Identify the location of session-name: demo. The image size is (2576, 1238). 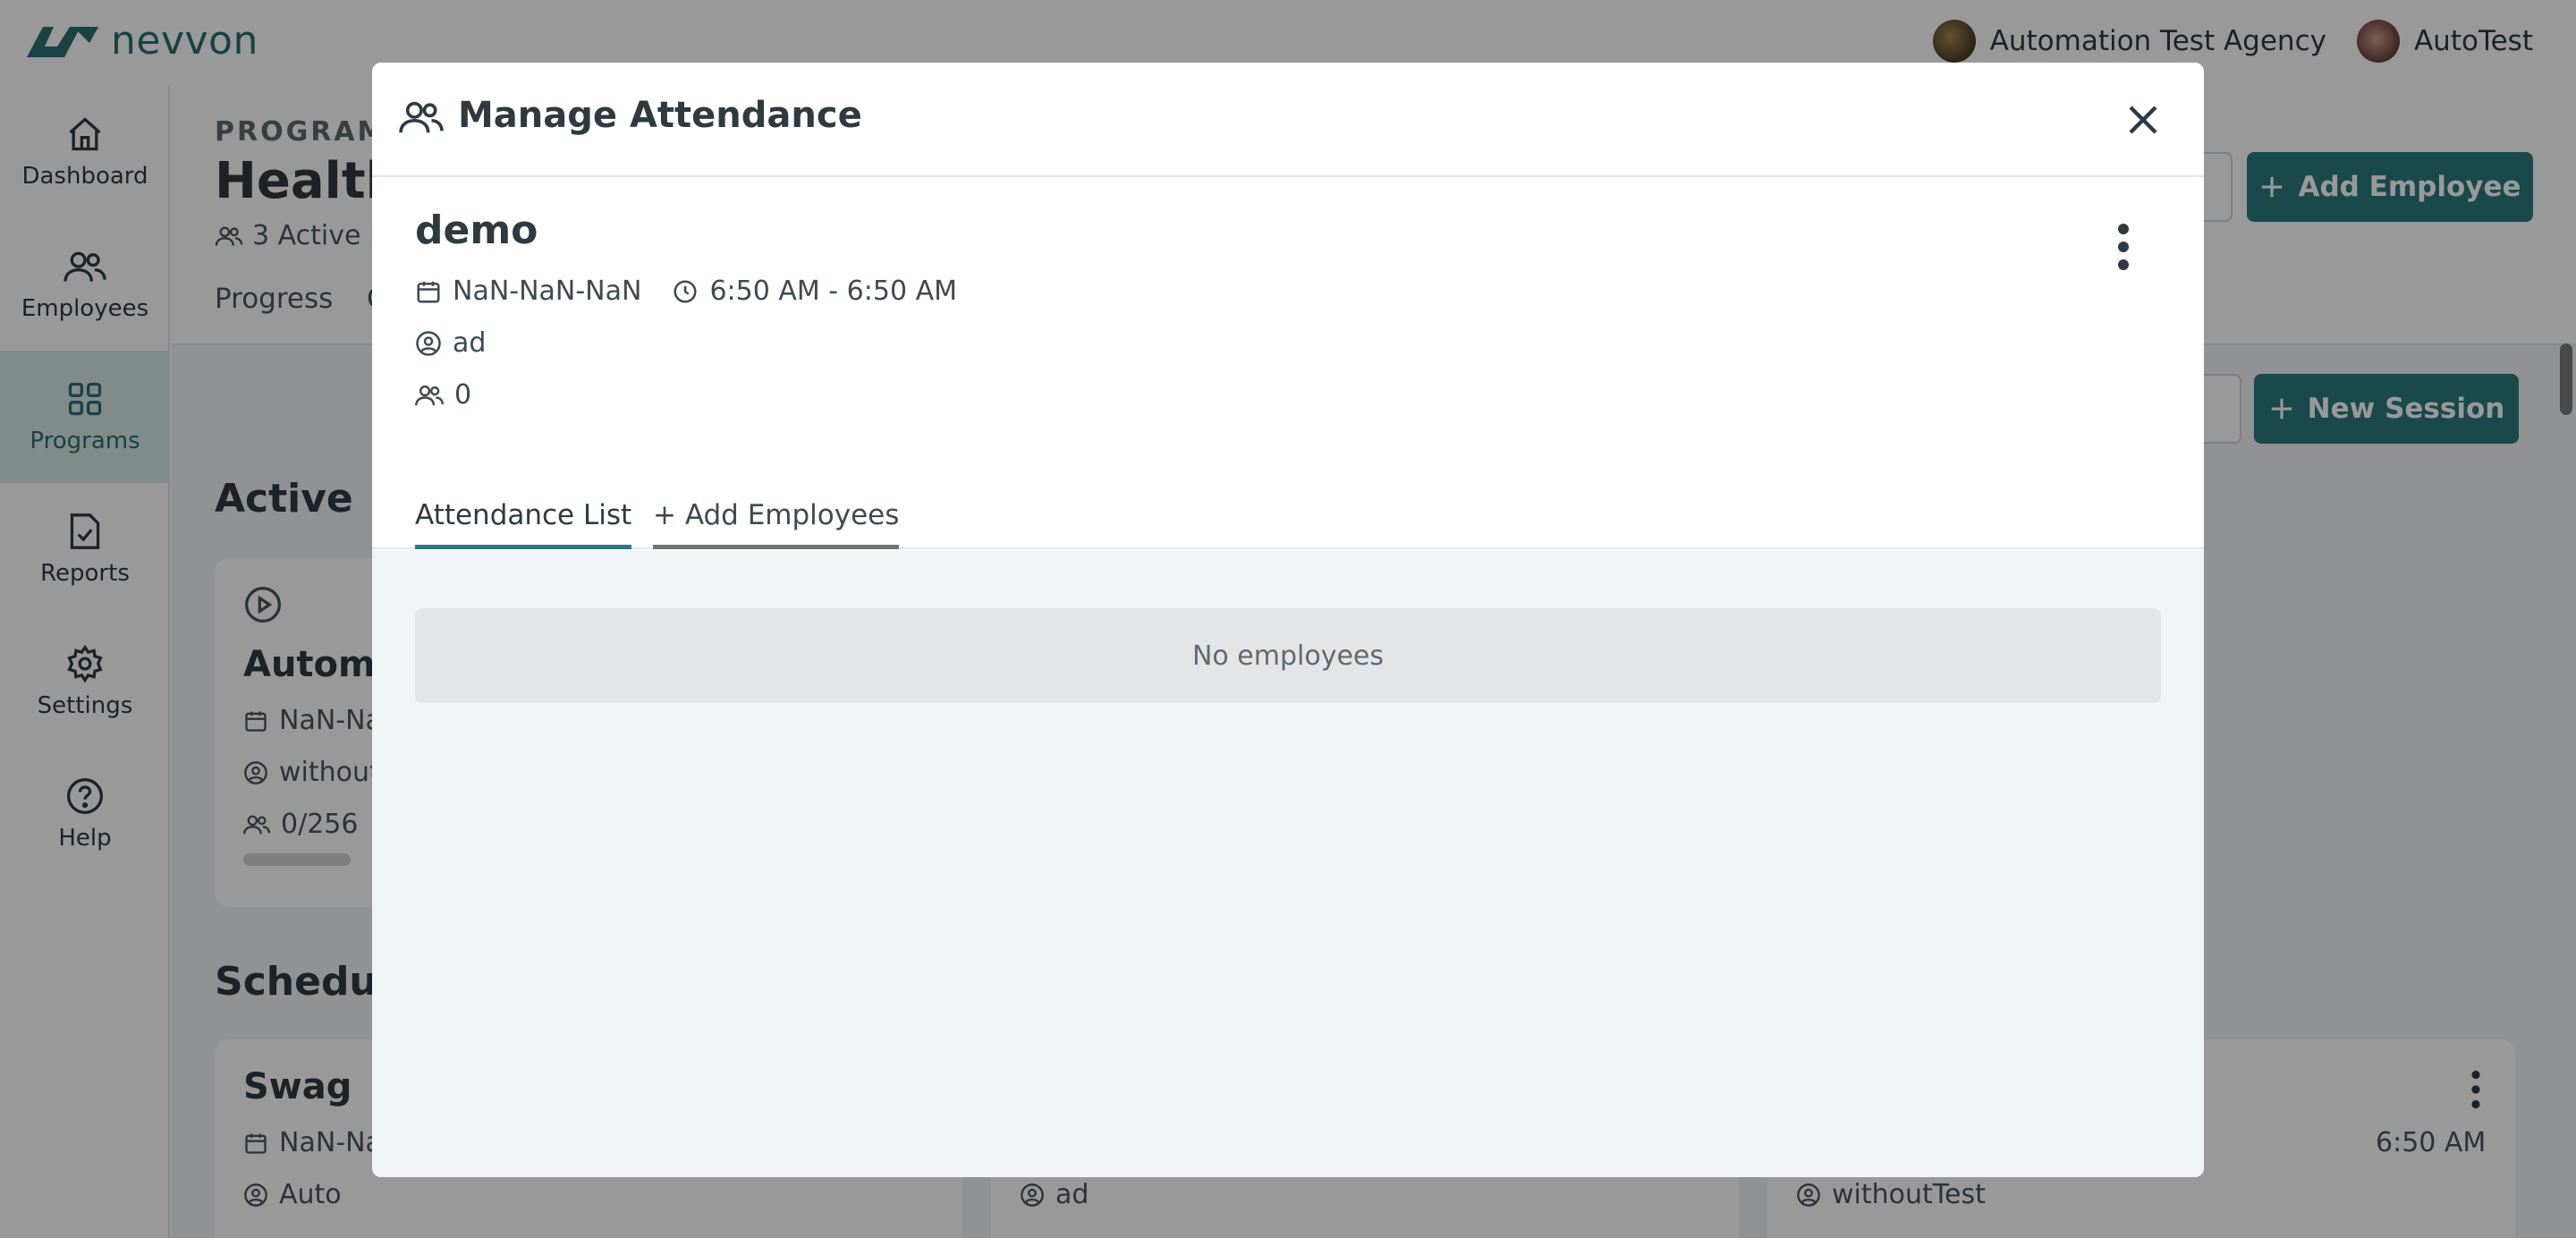
(476, 230).